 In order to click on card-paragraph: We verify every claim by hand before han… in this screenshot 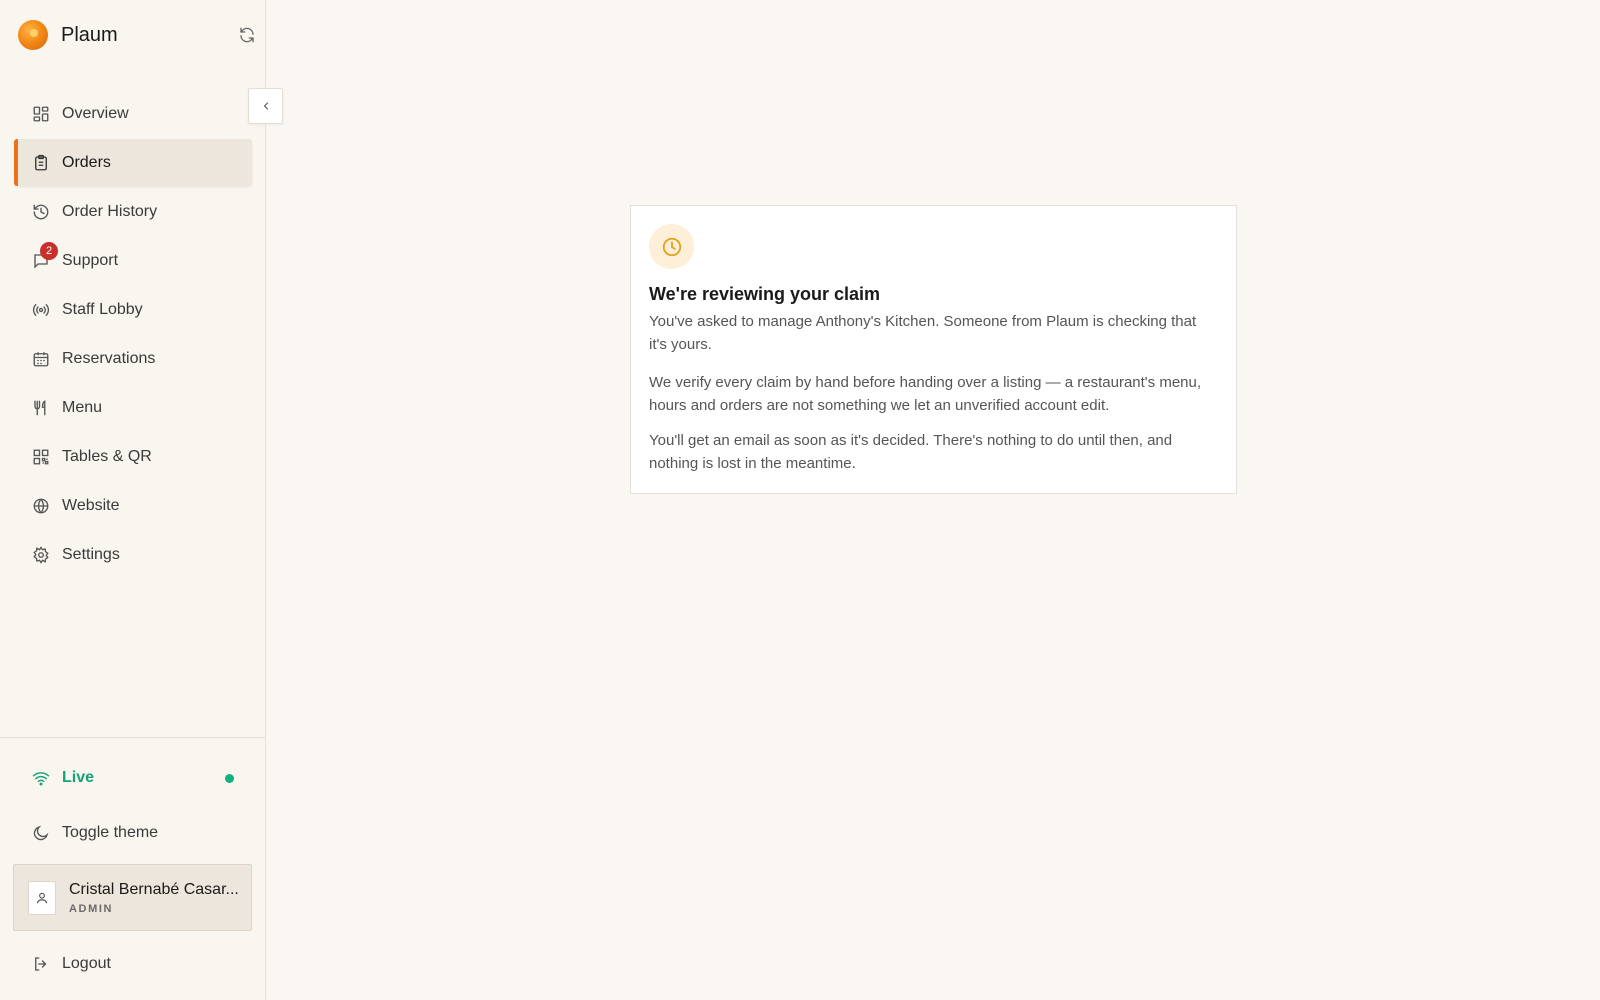, I will do `click(925, 394)`.